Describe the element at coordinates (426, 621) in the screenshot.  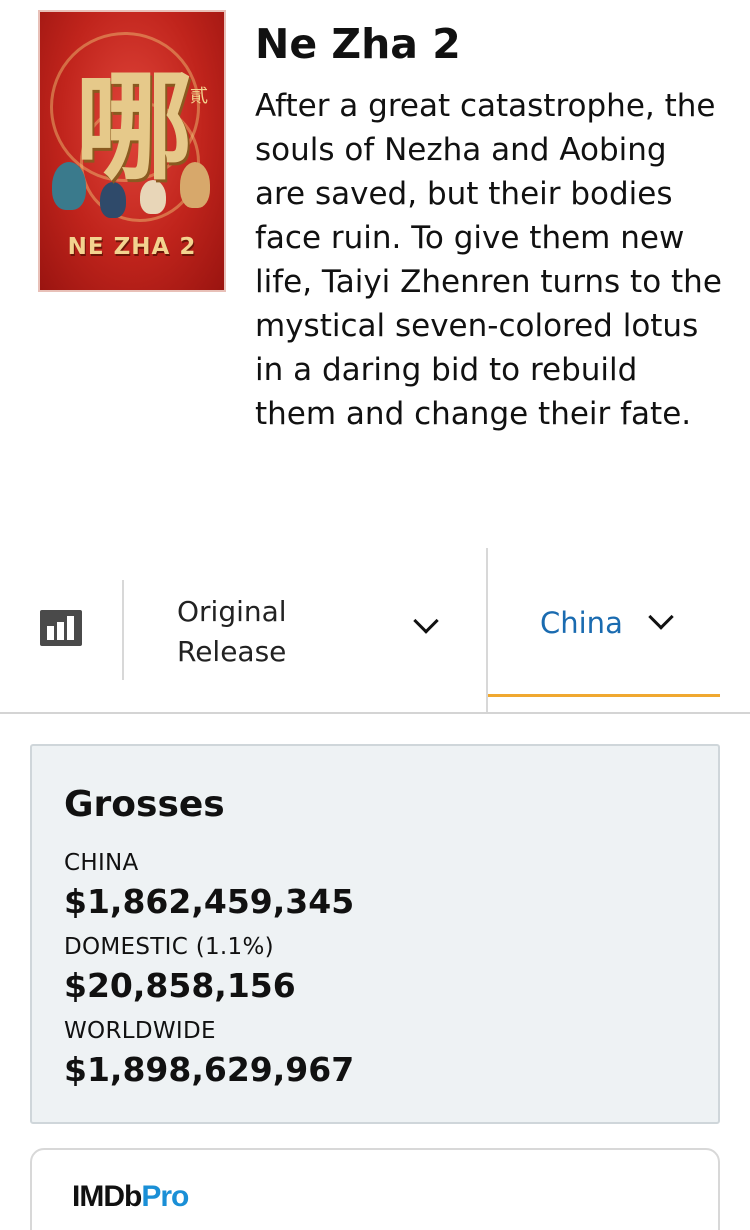
I see `chevron-down-icon` at that location.